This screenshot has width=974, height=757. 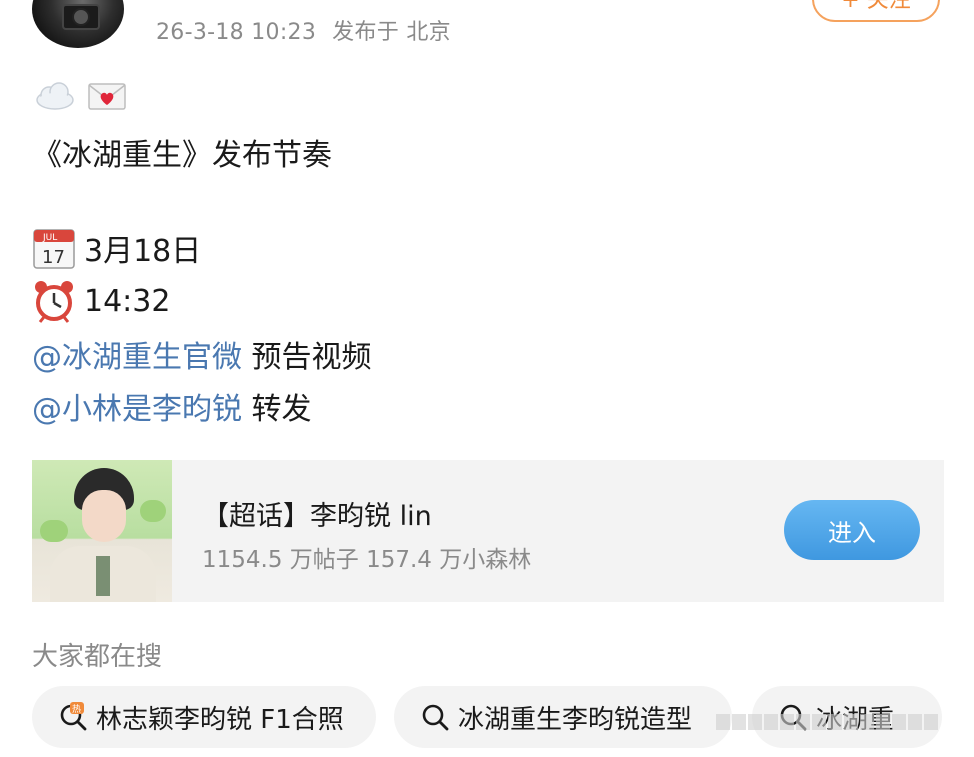 I want to click on mention-line-1: @冰湖重生官微 预告视频, so click(x=202, y=354).